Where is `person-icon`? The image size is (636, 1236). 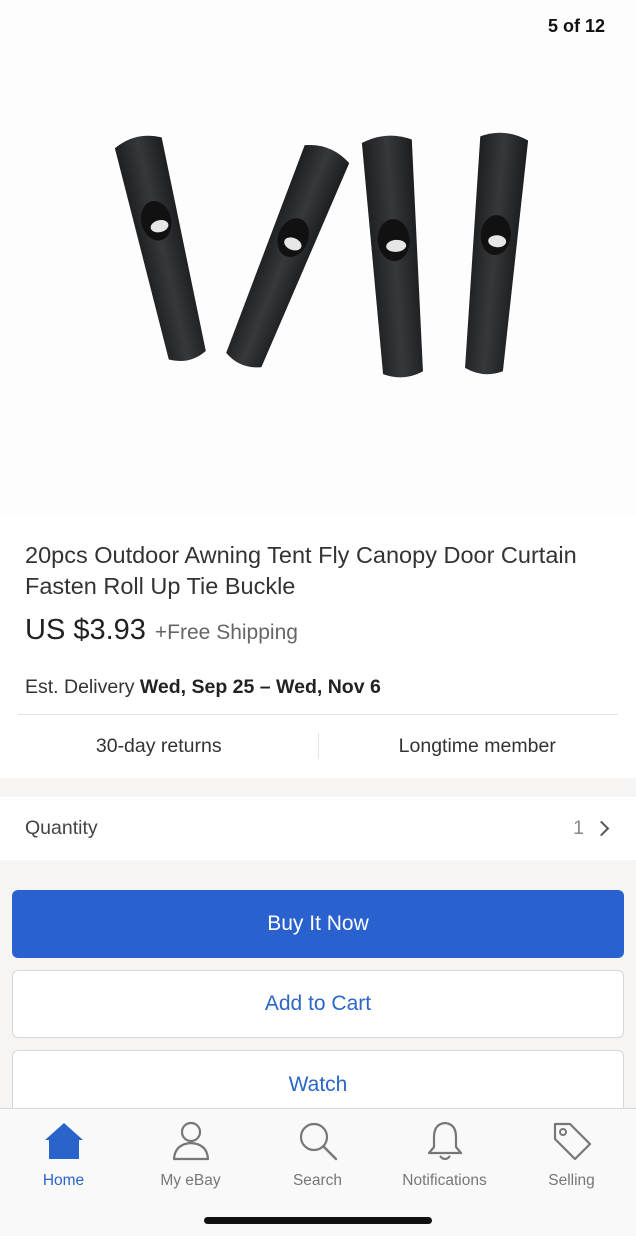
person-icon is located at coordinates (190, 1141).